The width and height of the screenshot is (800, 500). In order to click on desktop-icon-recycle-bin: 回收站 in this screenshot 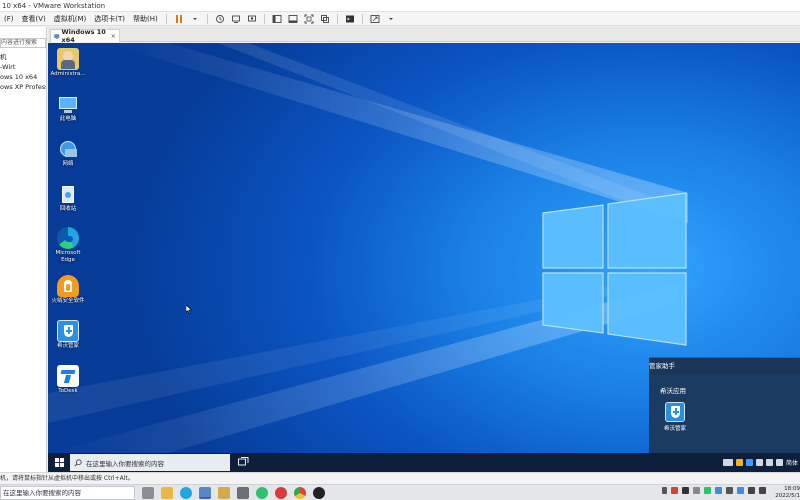, I will do `click(68, 198)`.